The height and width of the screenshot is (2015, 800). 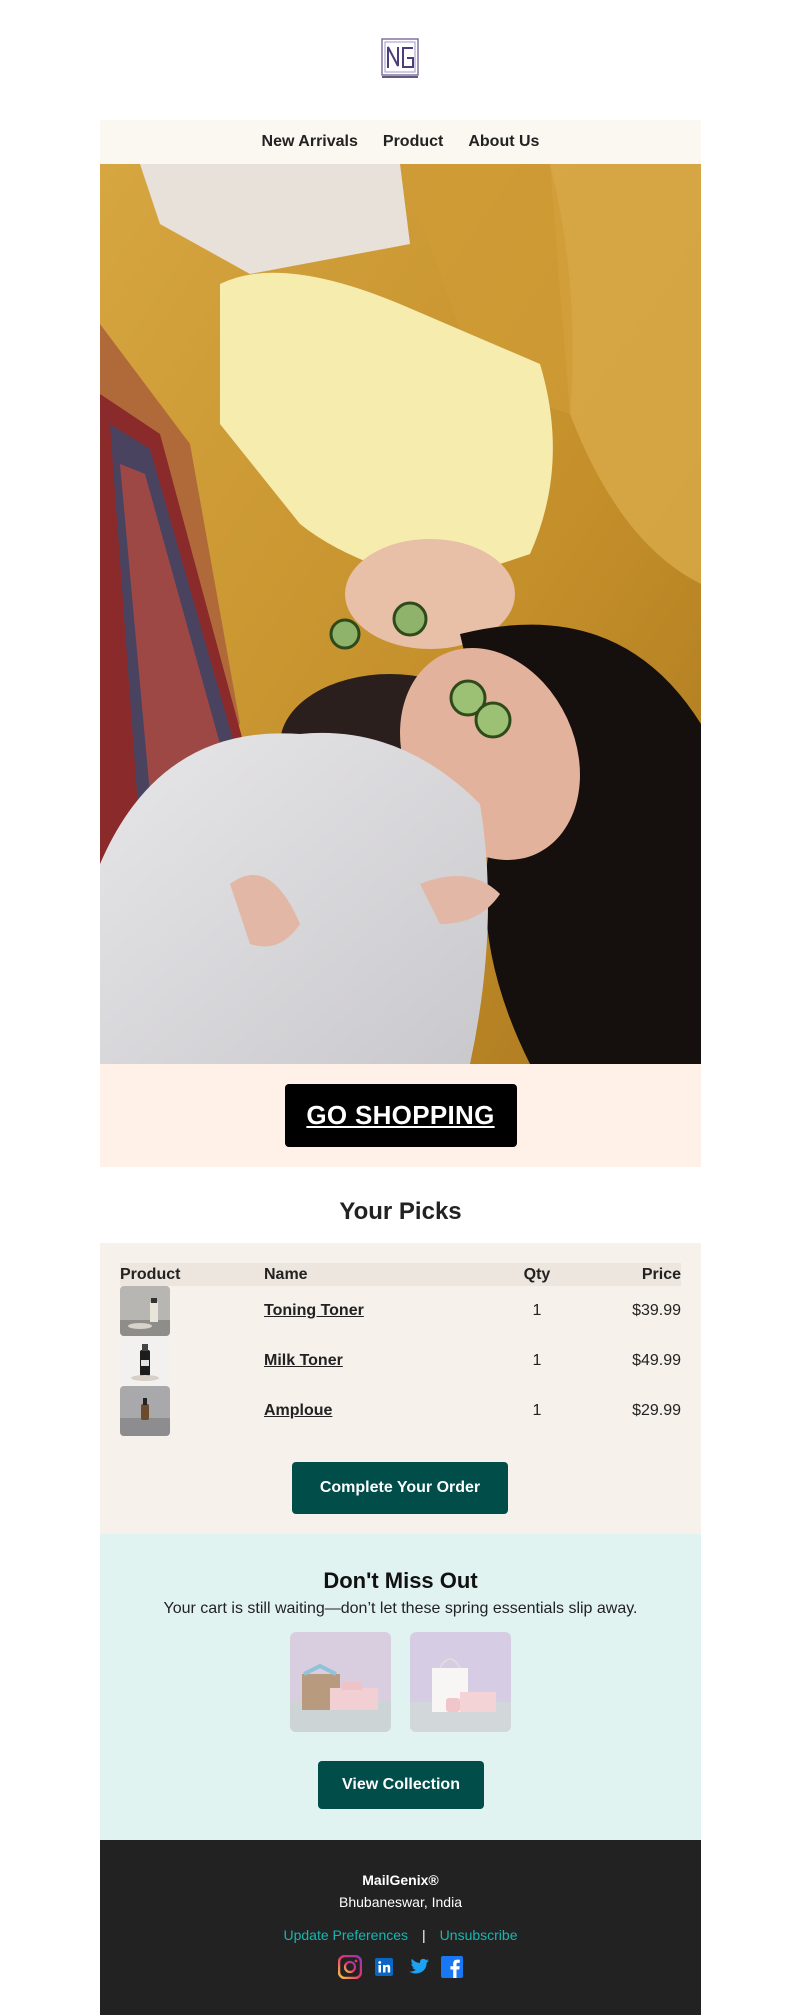 I want to click on update-preferences-link: Update Preferences, so click(x=346, y=1935).